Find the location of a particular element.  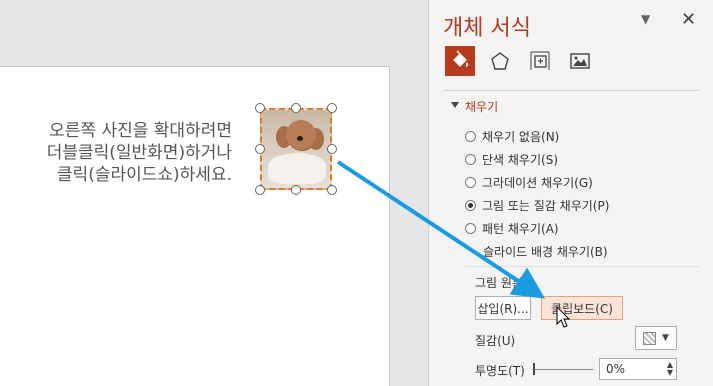

resize-handle-top-left is located at coordinates (260, 108).